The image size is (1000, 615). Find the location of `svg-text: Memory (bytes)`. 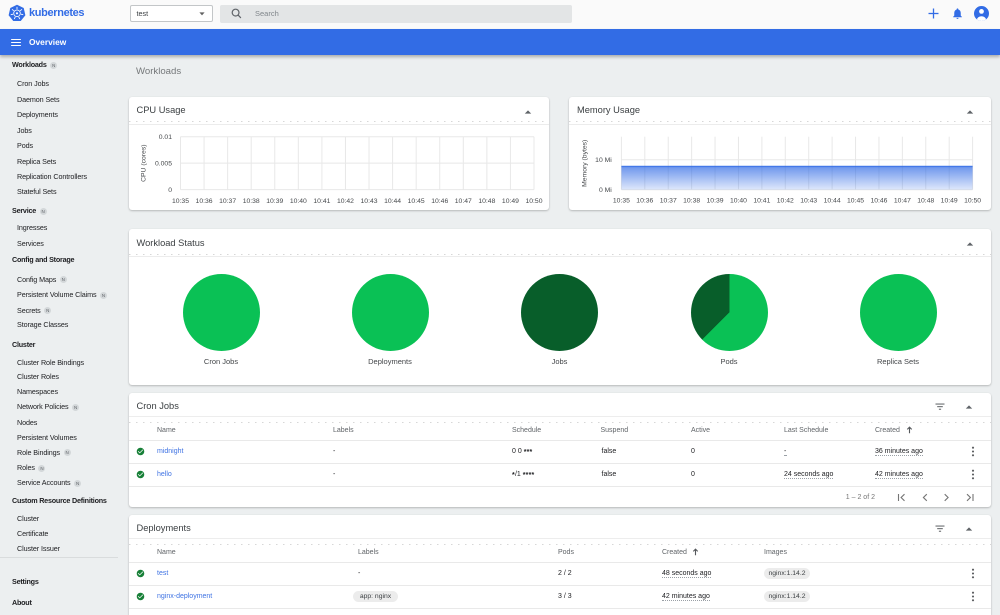

svg-text: Memory (bytes) is located at coordinates (585, 163).